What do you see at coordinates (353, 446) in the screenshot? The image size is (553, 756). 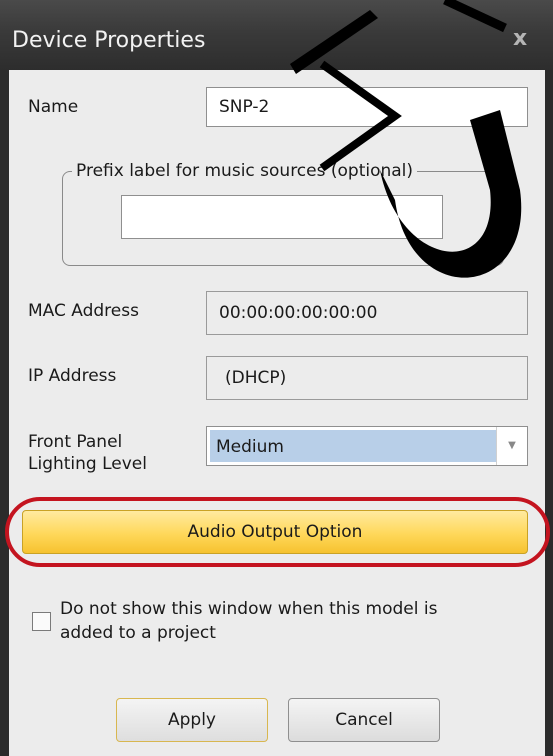 I see `lighting-level-selected: Medium` at bounding box center [353, 446].